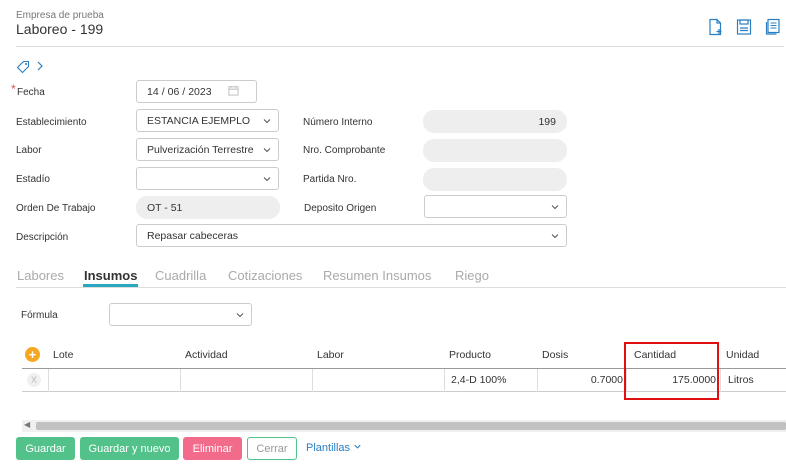 The height and width of the screenshot is (476, 786). What do you see at coordinates (63, 355) in the screenshot?
I see `col-lote: Lote` at bounding box center [63, 355].